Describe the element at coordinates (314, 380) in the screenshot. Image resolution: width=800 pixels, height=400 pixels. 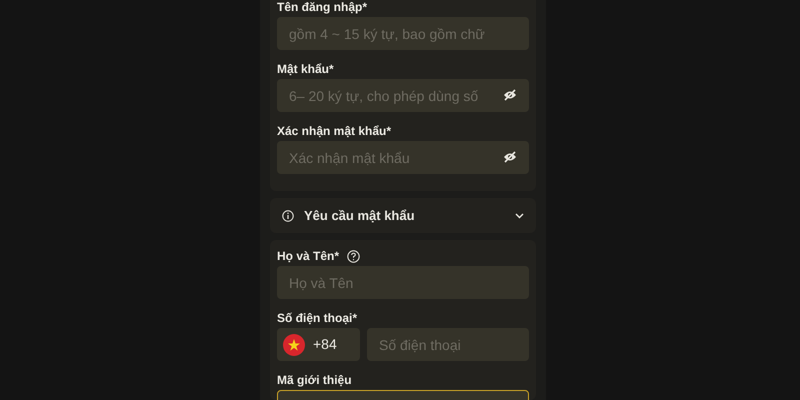
I see `field-label: Mã giới thiệu` at that location.